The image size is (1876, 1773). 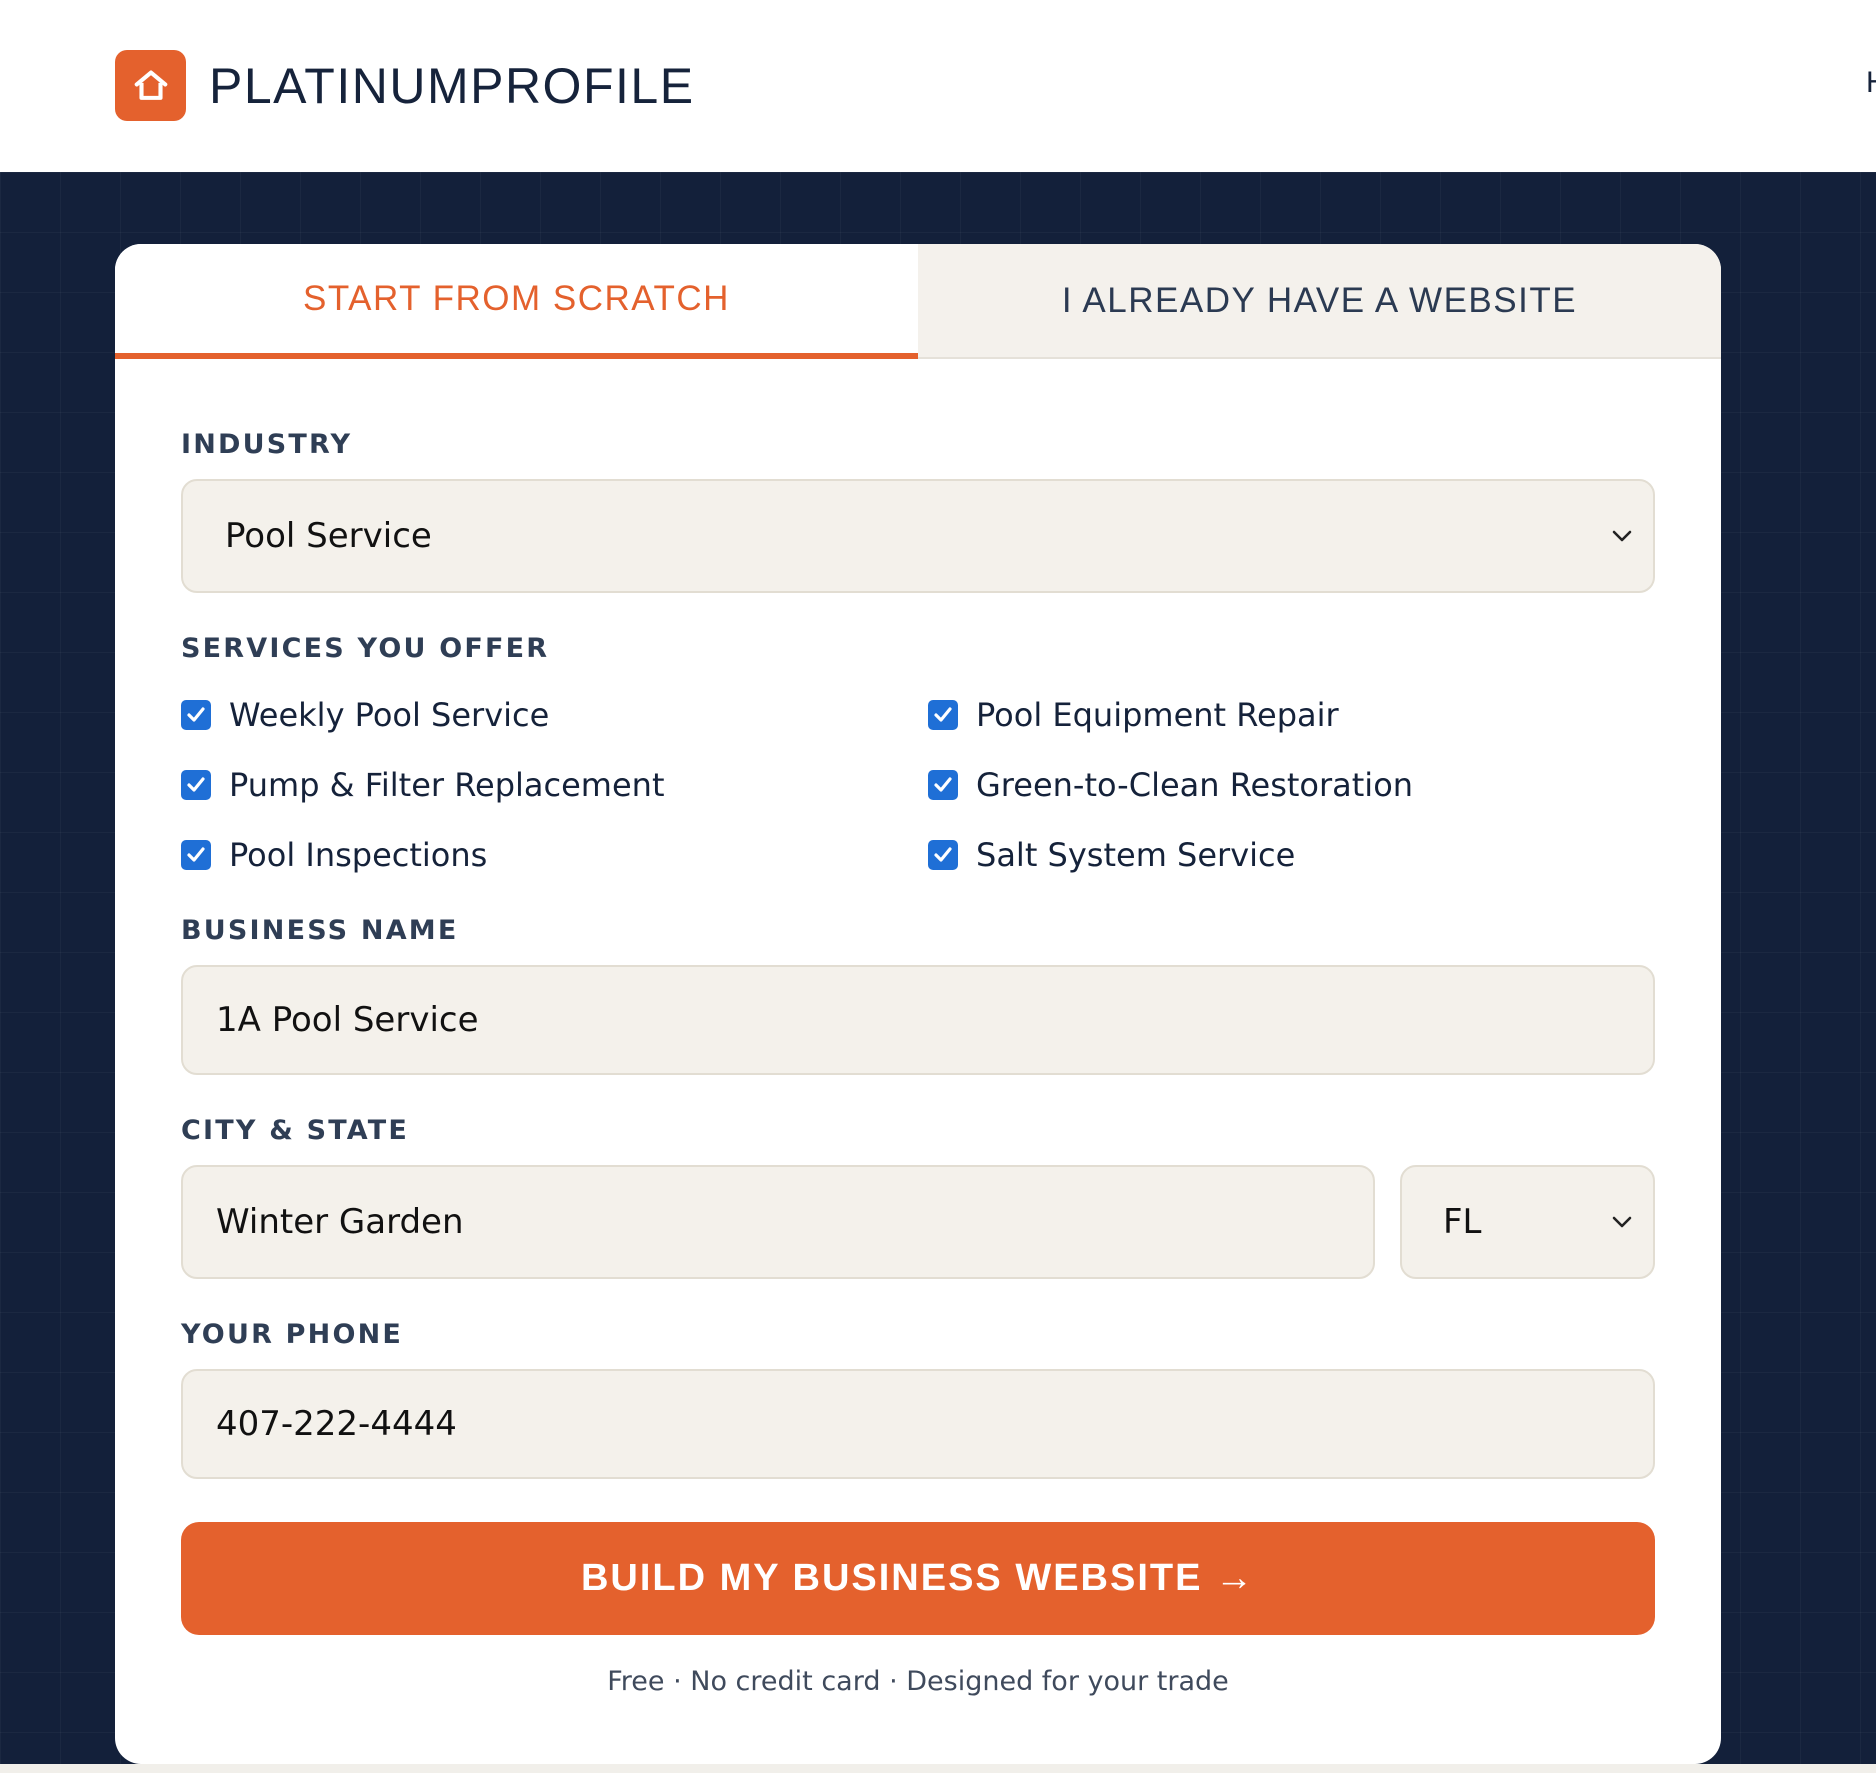 What do you see at coordinates (358, 855) in the screenshot?
I see `service-label: Pool Inspections` at bounding box center [358, 855].